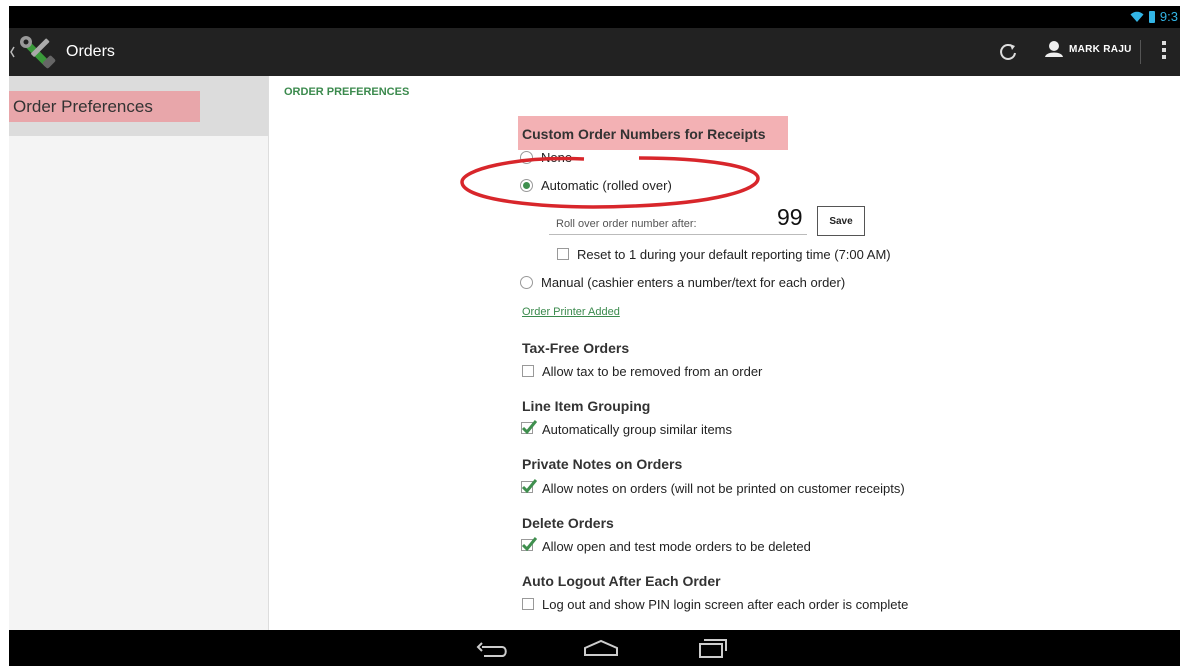  I want to click on section-title: ORDER PREFERENCES, so click(347, 92).